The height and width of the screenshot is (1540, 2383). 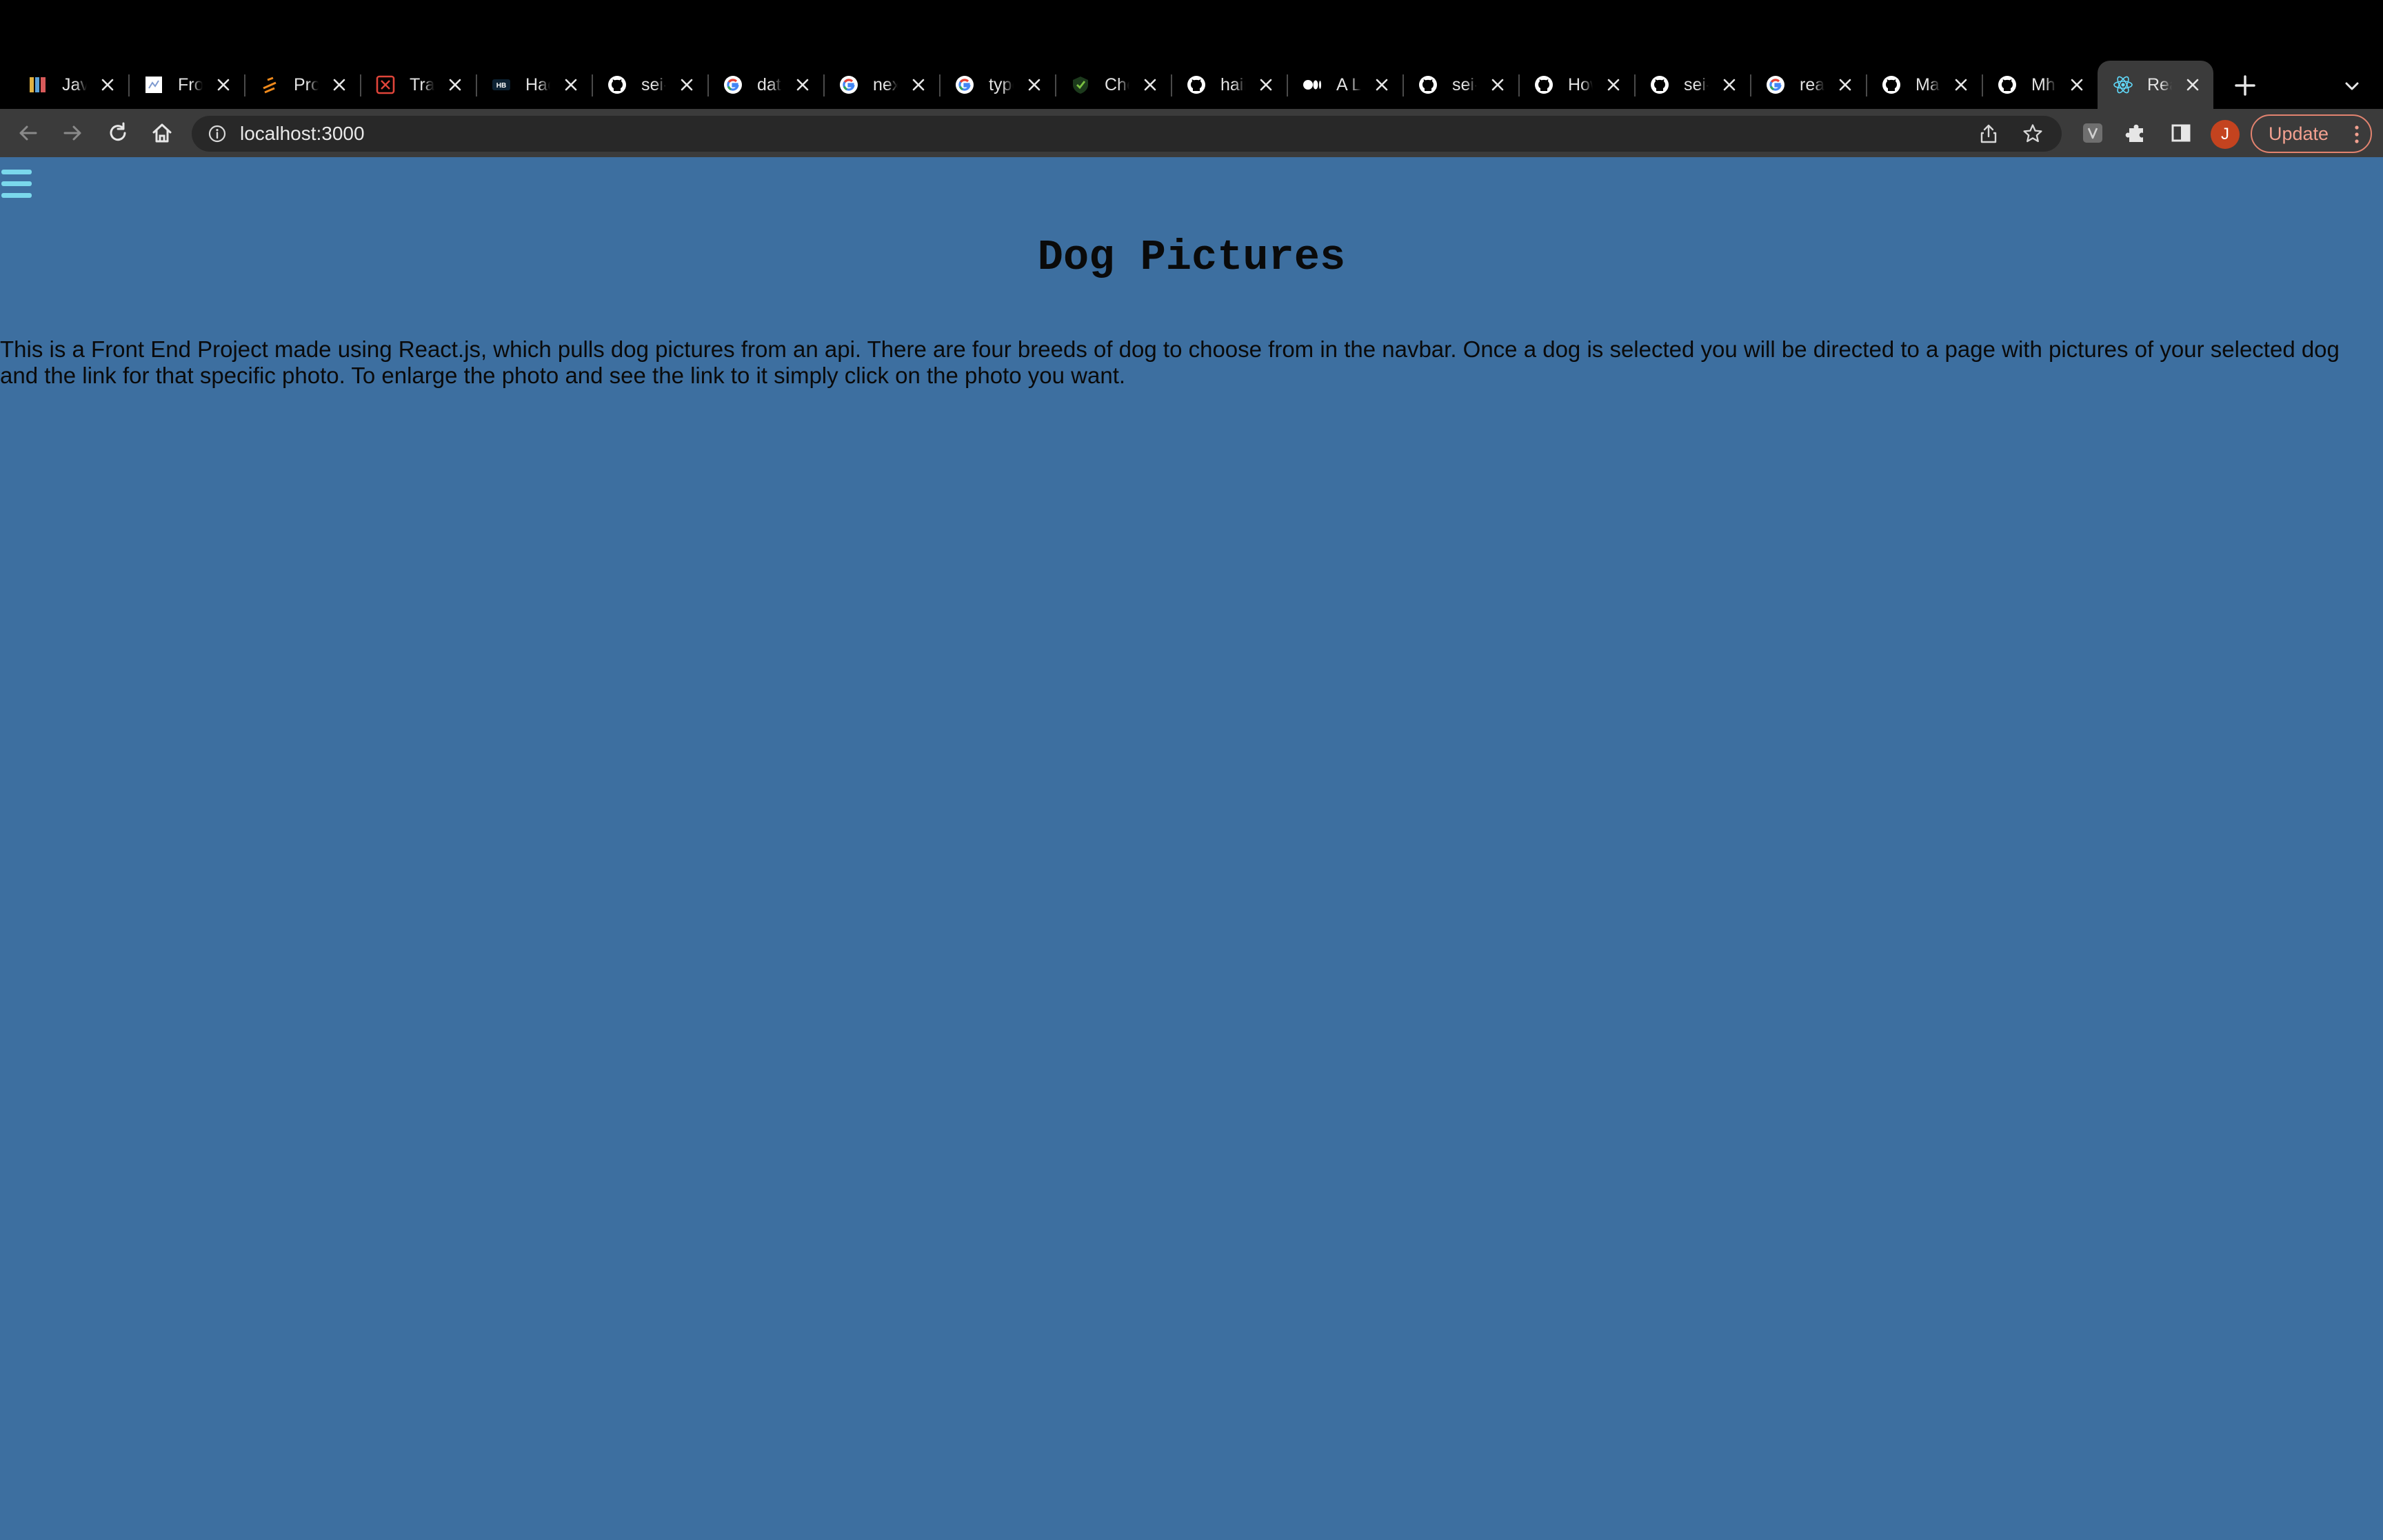 What do you see at coordinates (162, 133) in the screenshot?
I see `home-icon` at bounding box center [162, 133].